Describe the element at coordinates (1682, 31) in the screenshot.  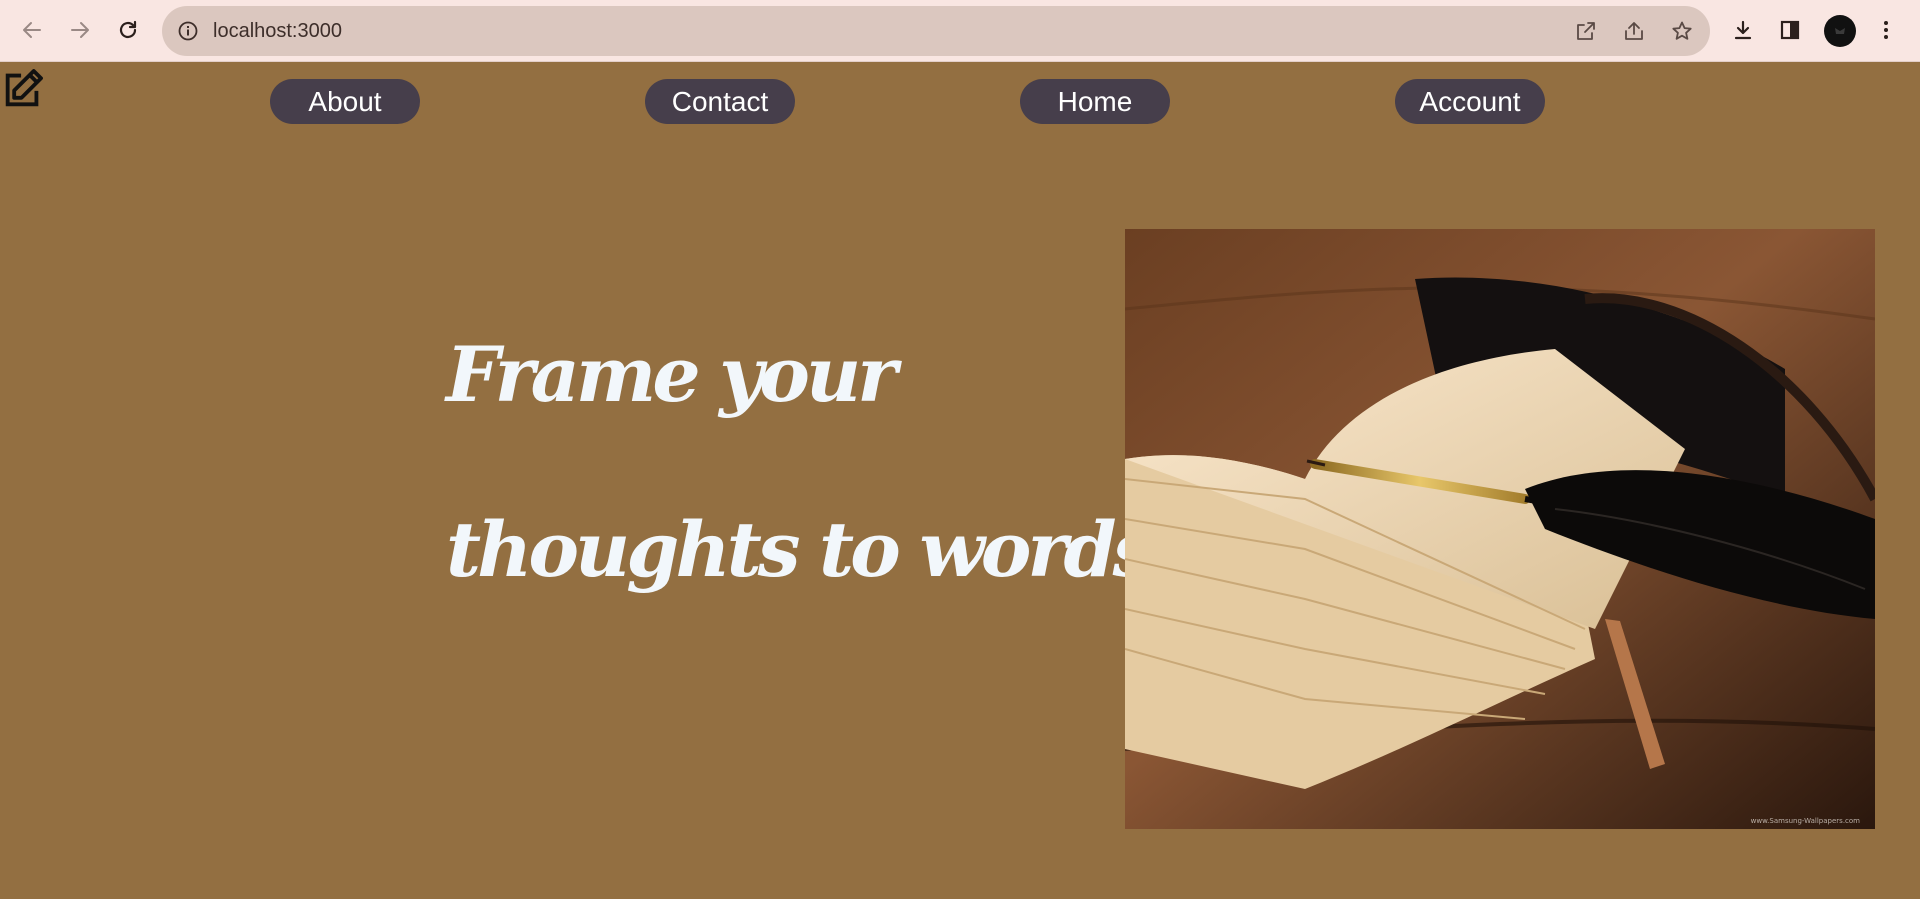
I see `star-icon` at that location.